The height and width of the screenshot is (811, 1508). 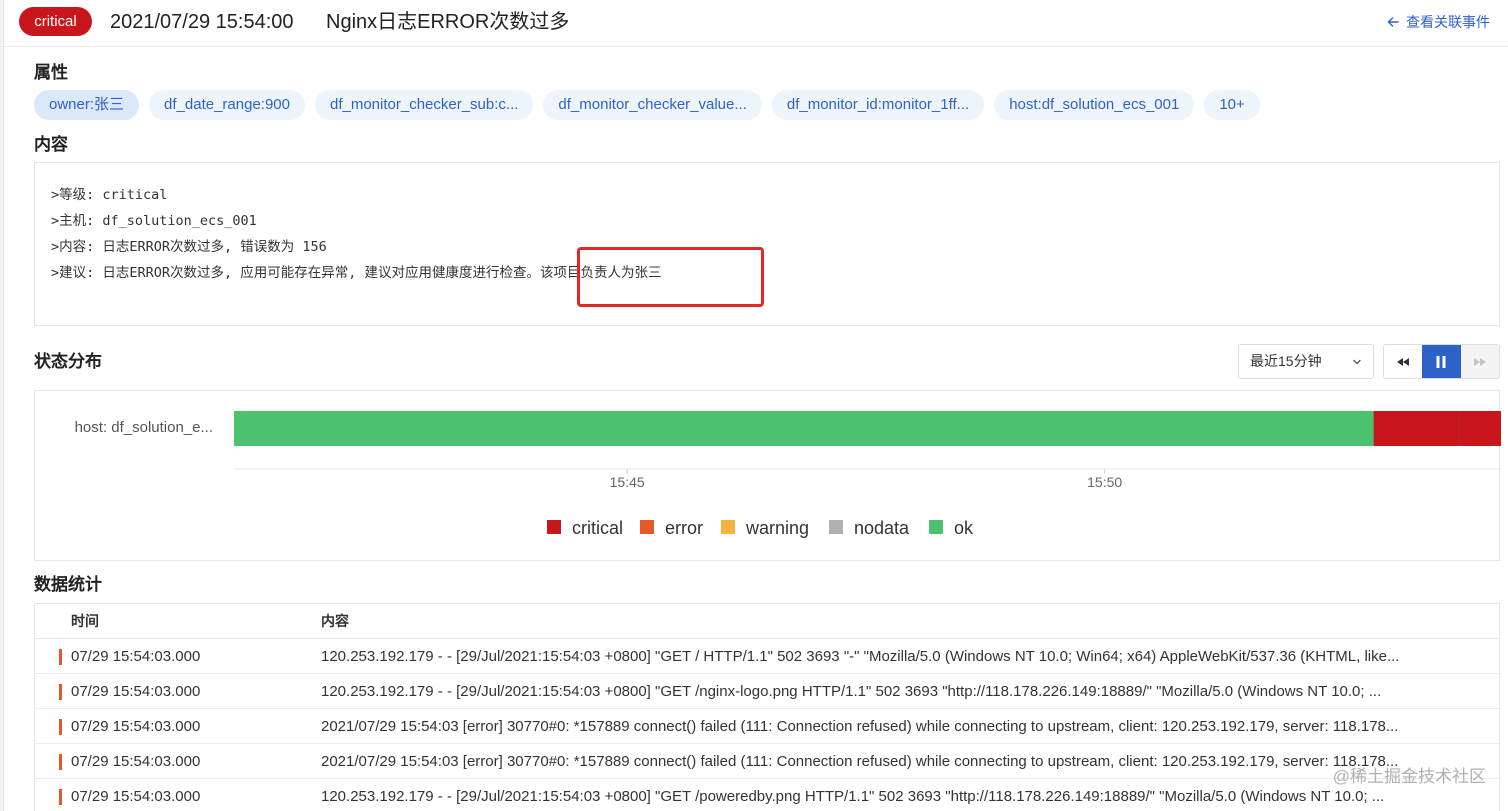 I want to click on playback-controls, so click(x=1441, y=361).